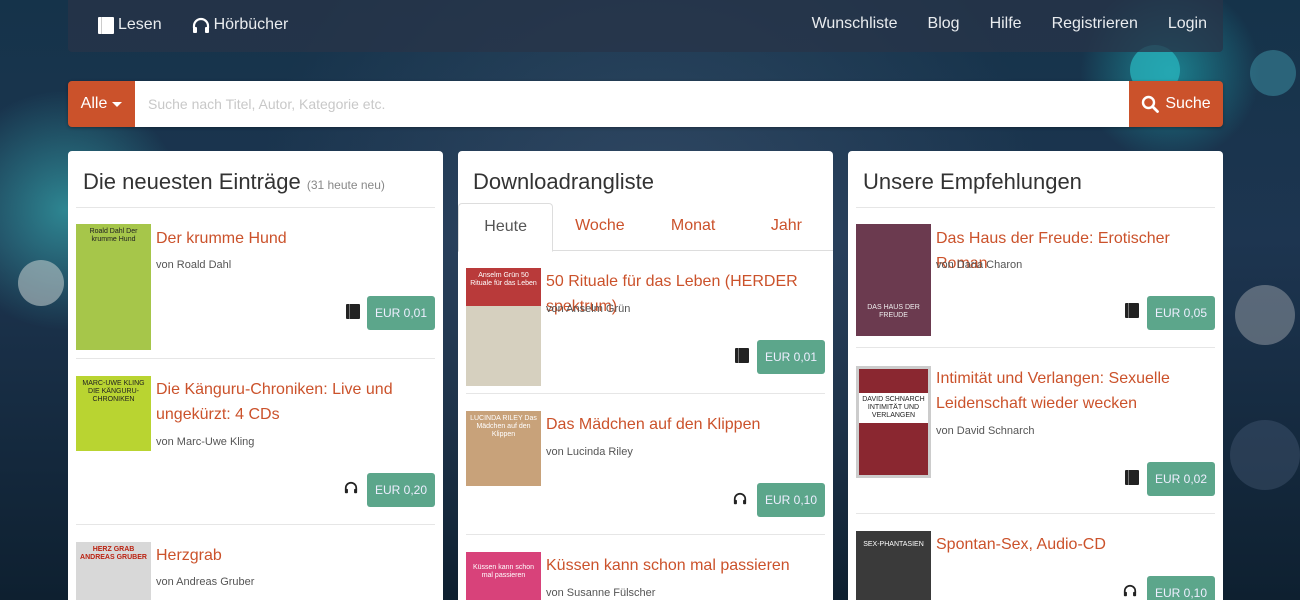 The width and height of the screenshot is (1300, 600). I want to click on book-cover: Anselm Grün 50 Rituale für das Leben, so click(503, 327).